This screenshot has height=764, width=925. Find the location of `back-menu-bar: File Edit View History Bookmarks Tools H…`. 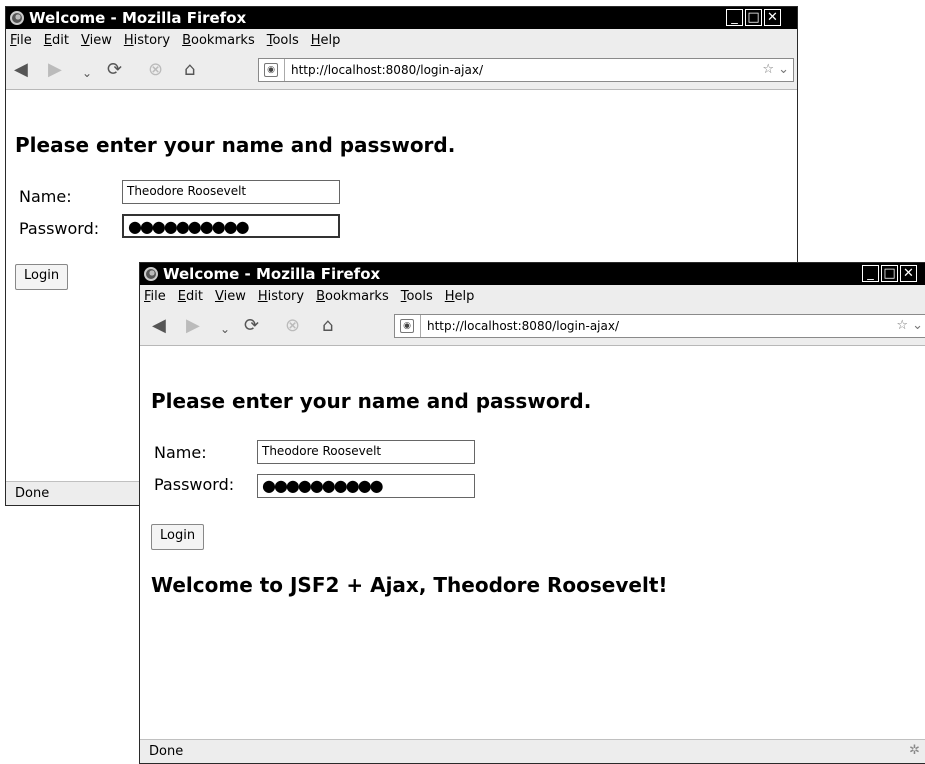

back-menu-bar: File Edit View History Bookmarks Tools H… is located at coordinates (401, 40).